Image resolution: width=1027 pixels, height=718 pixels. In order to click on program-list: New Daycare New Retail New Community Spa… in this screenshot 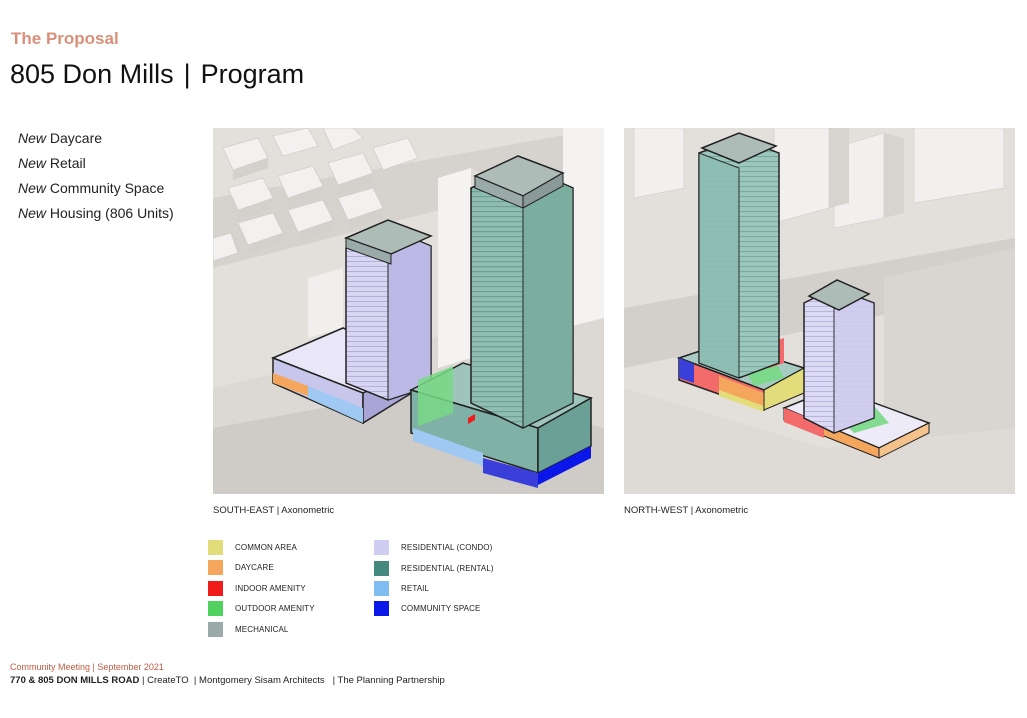, I will do `click(96, 176)`.